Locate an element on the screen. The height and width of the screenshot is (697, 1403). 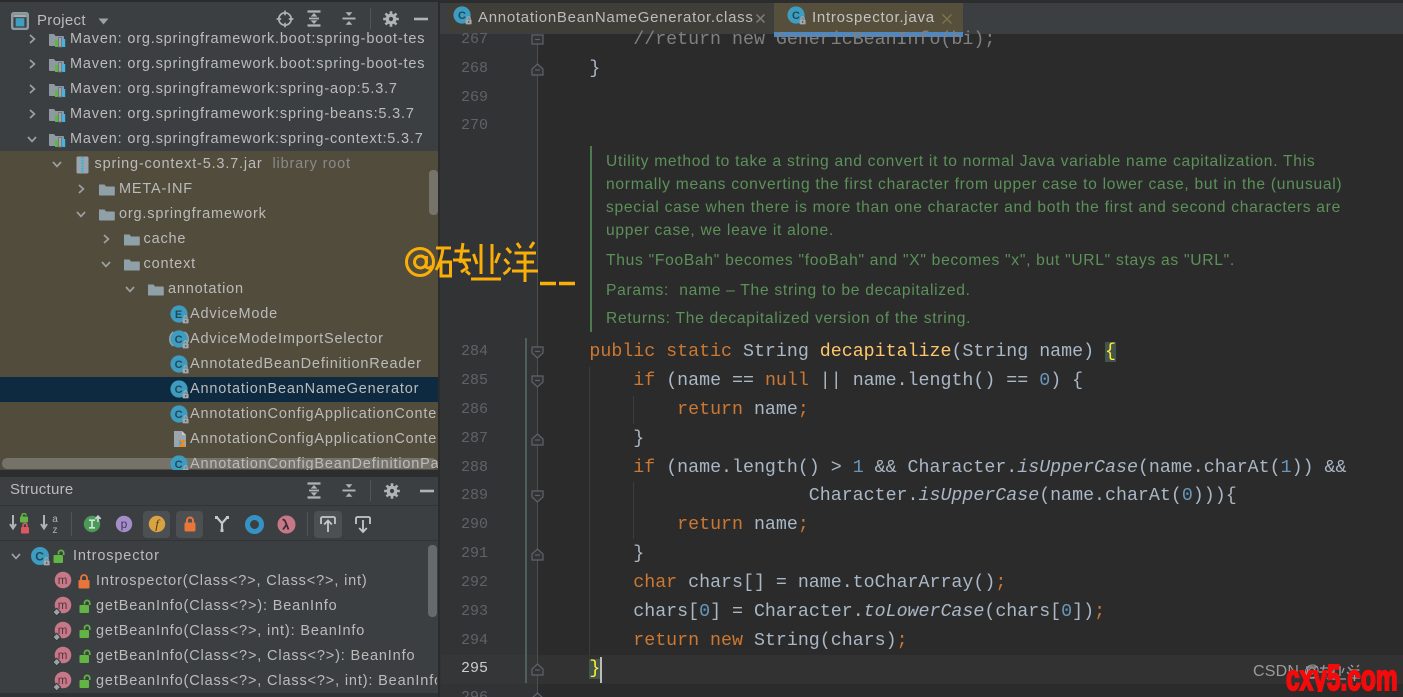
svg-text: a is located at coordinates (55, 519).